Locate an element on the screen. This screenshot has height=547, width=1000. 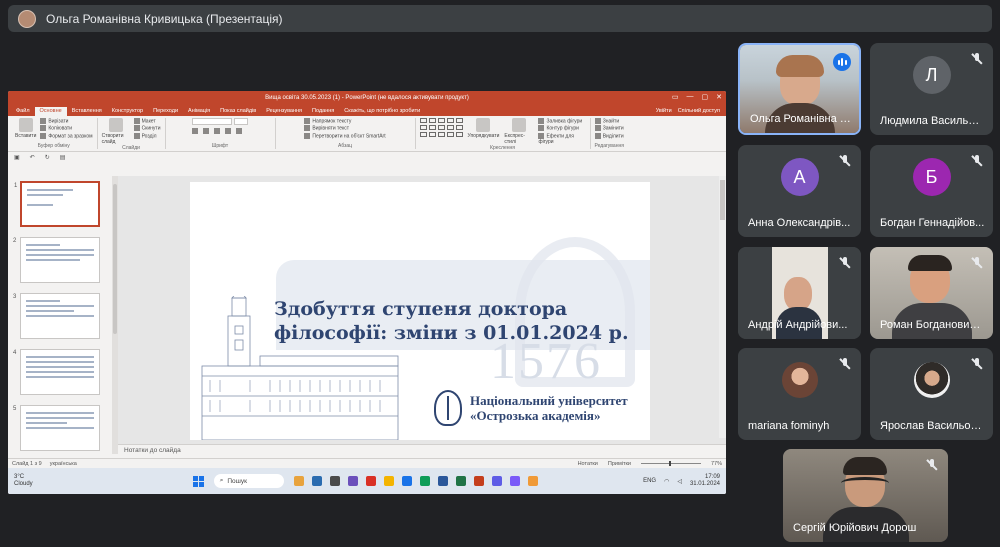
tab-insert: Вставлення is located at coordinates (87, 111).